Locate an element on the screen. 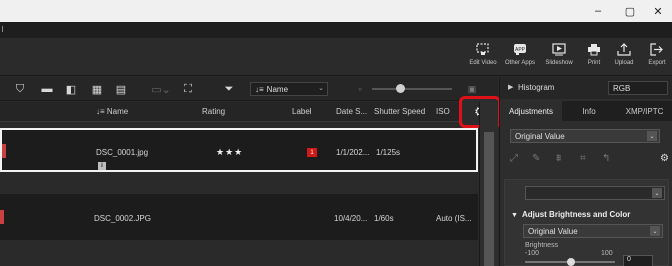 The height and width of the screenshot is (266, 672). close-button: ✕ is located at coordinates (657, 11).